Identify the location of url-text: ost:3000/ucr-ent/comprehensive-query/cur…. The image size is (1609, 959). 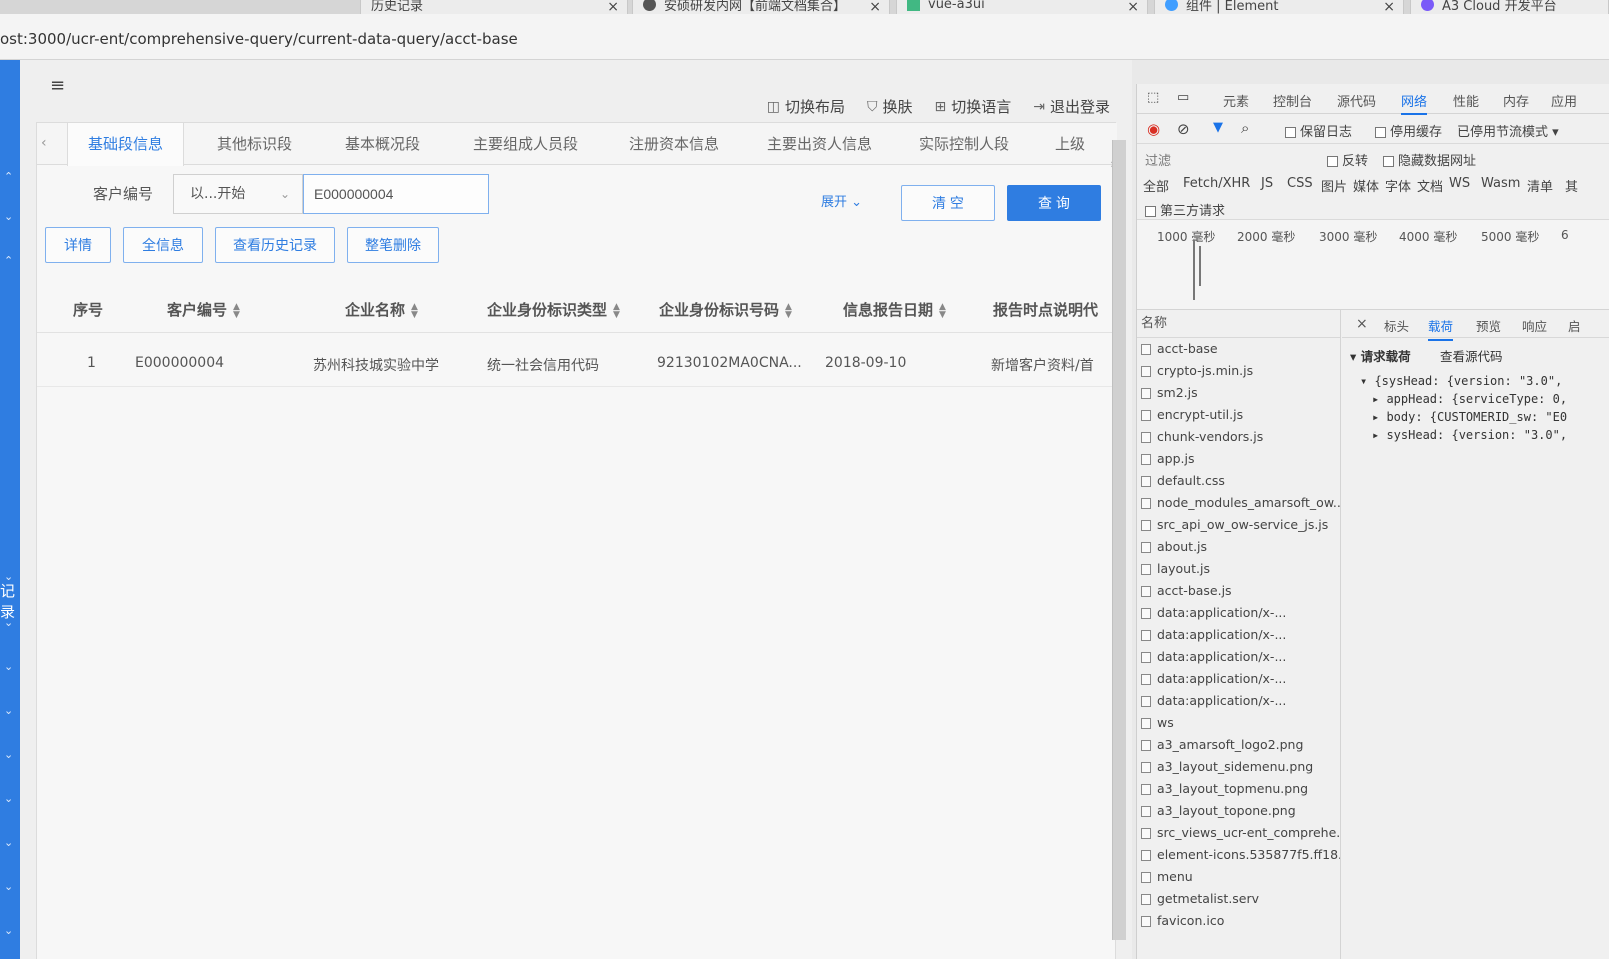
(259, 39).